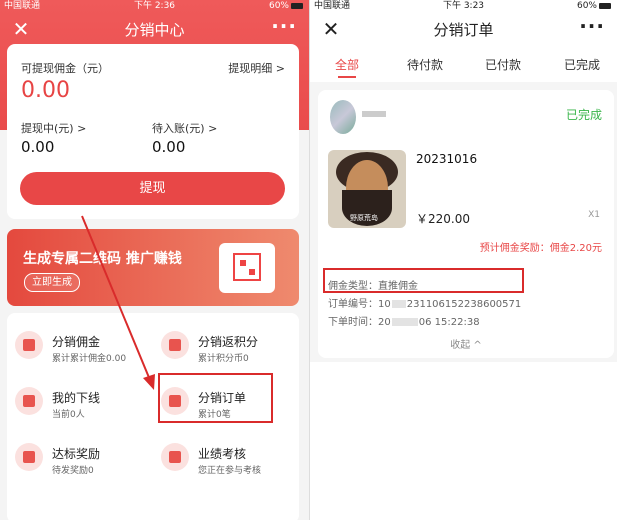 The image size is (617, 520). I want to click on order-tabs: 全部 待付款 已付款 已完成, so click(463, 65).